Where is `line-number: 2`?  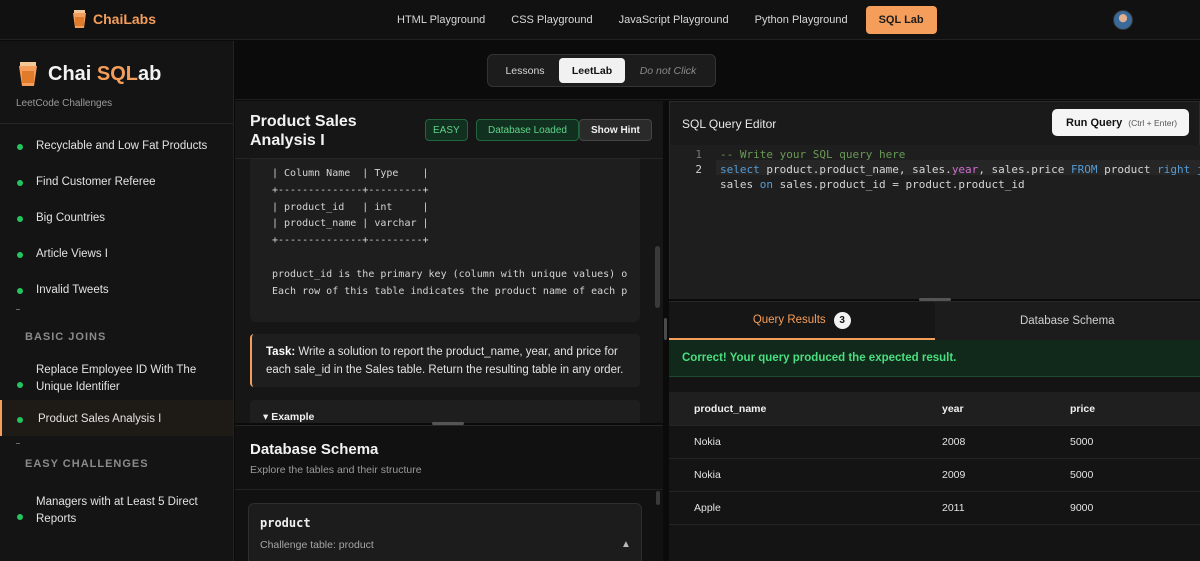 line-number: 2 is located at coordinates (698, 169).